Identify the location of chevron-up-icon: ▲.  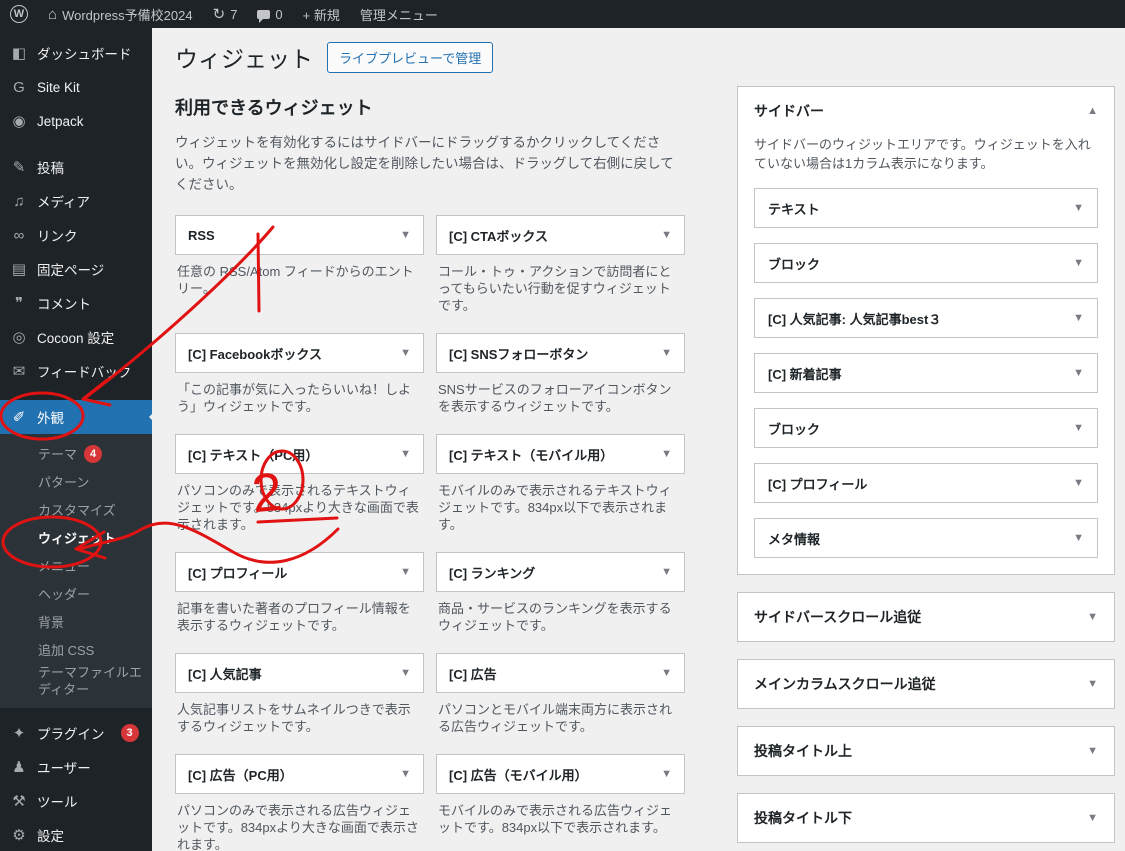
(1092, 111).